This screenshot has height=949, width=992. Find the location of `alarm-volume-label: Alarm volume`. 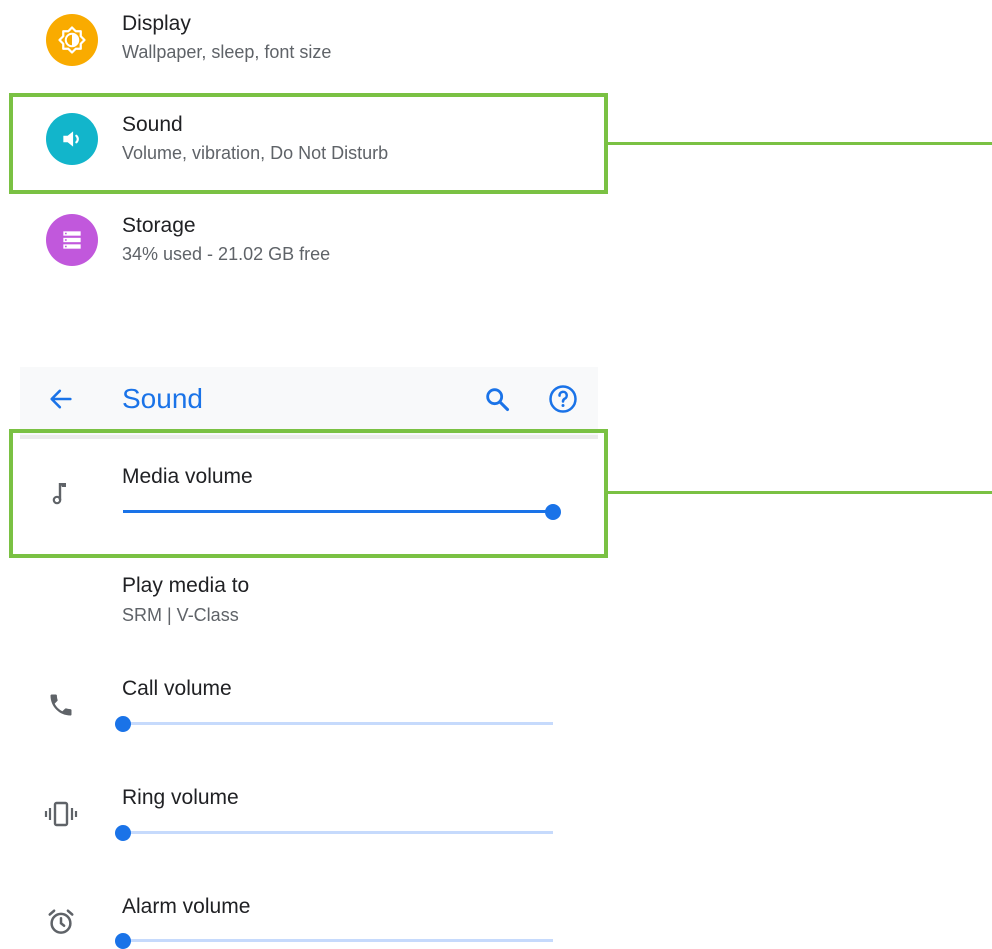

alarm-volume-label: Alarm volume is located at coordinates (186, 906).